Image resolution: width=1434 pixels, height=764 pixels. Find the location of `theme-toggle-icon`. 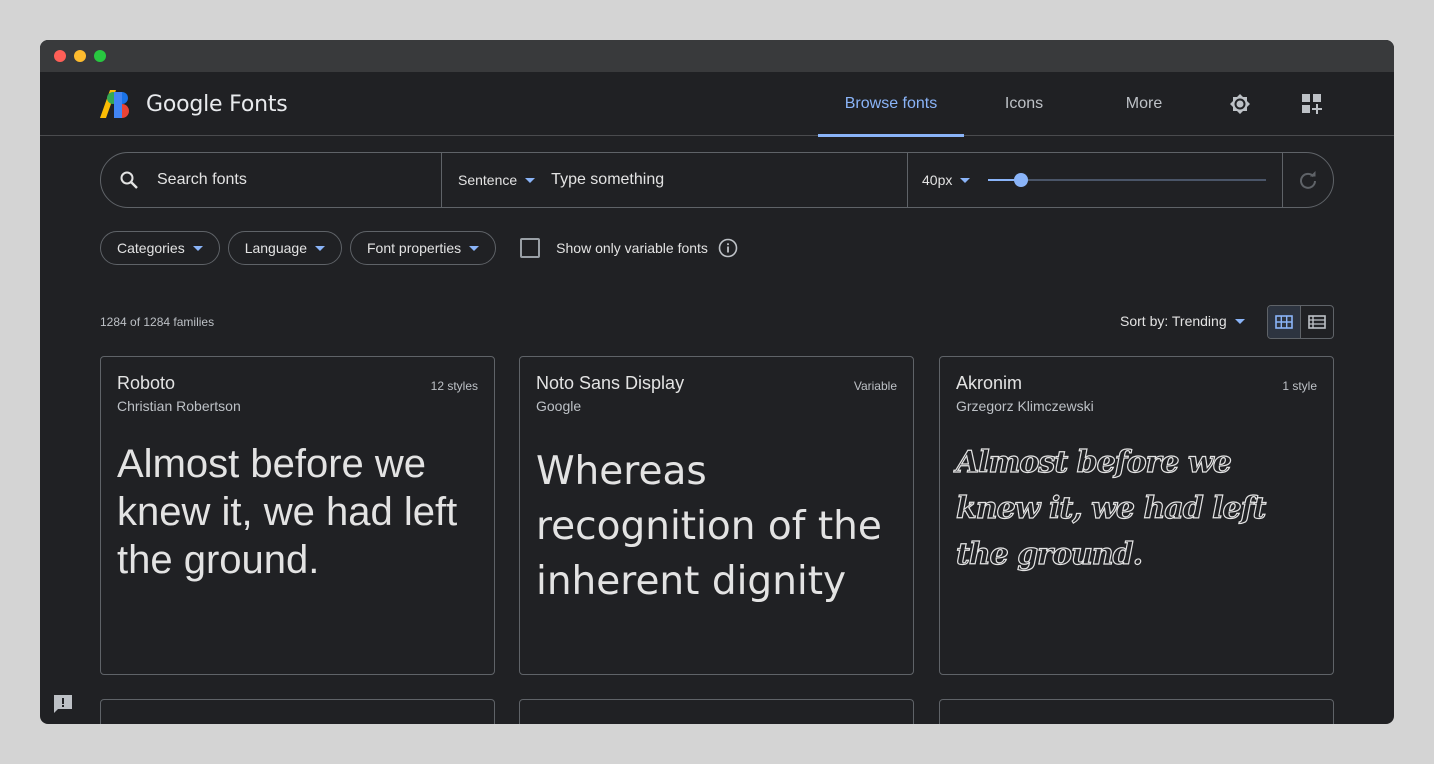

theme-toggle-icon is located at coordinates (1240, 104).